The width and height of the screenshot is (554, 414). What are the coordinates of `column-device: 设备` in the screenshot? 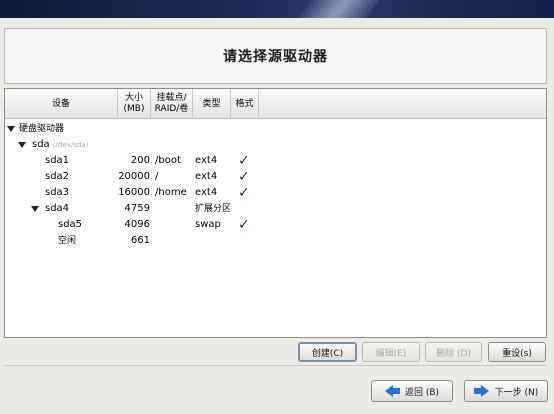 It's located at (61, 104).